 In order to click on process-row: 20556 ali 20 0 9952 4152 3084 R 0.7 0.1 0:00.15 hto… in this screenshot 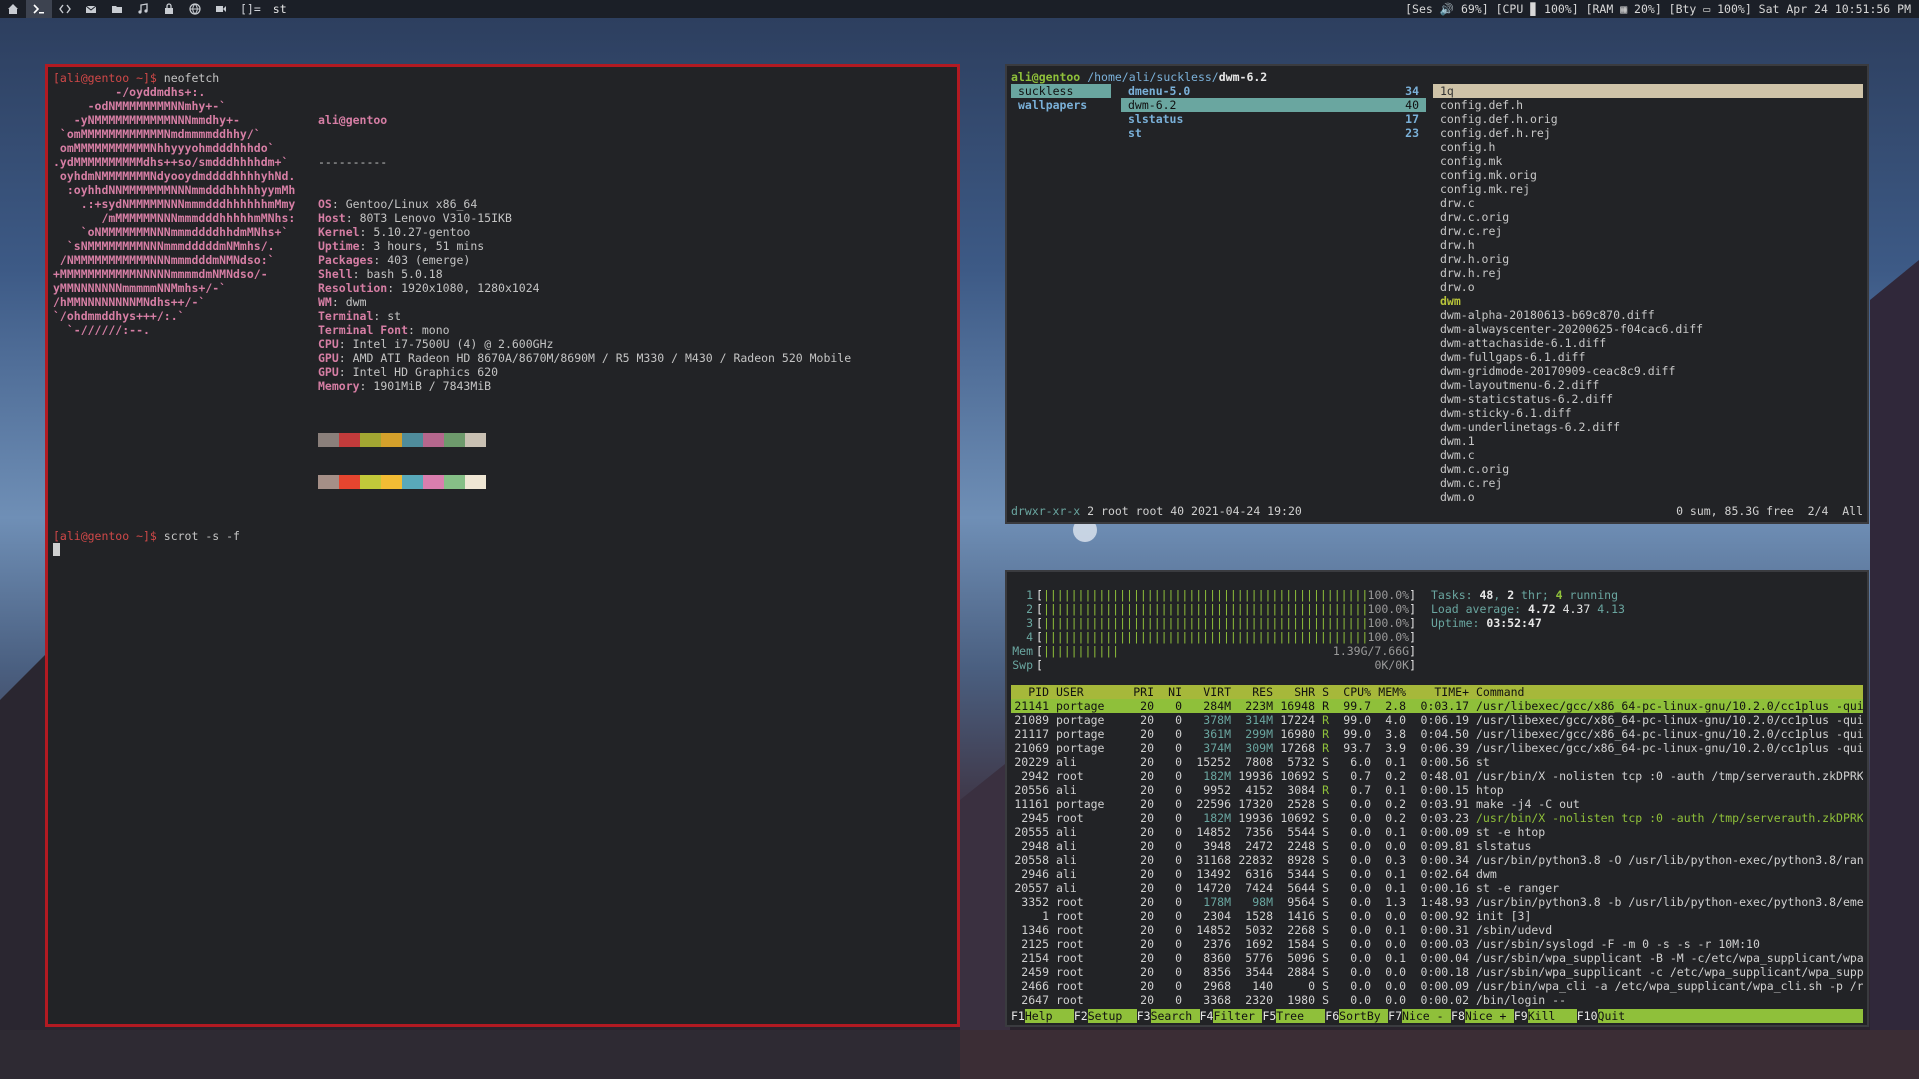, I will do `click(1437, 790)`.